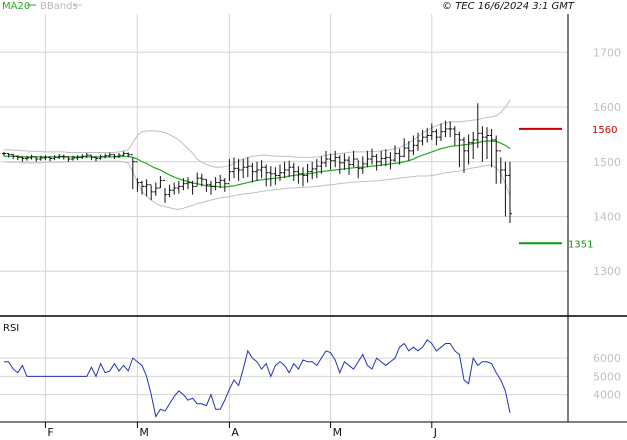 The height and width of the screenshot is (440, 627). Describe the element at coordinates (435, 432) in the screenshot. I see `month-label: J` at that location.